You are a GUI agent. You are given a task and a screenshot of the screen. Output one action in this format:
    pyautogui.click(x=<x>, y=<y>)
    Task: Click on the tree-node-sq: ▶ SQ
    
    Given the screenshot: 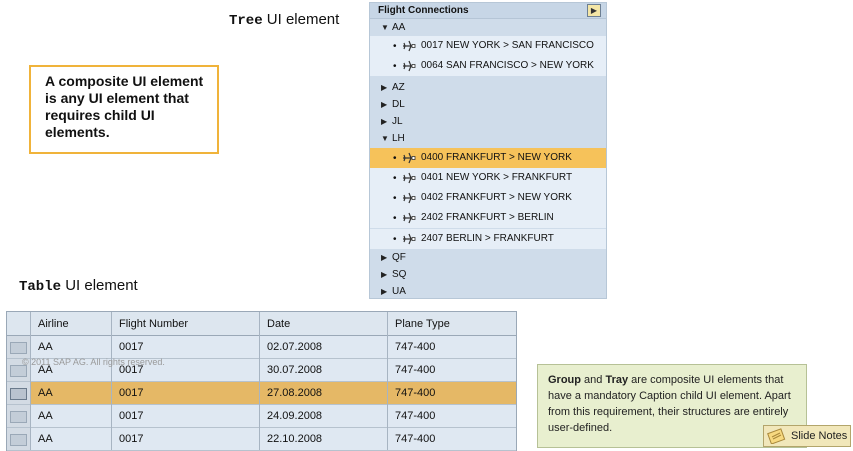 What is the action you would take?
    pyautogui.click(x=488, y=274)
    